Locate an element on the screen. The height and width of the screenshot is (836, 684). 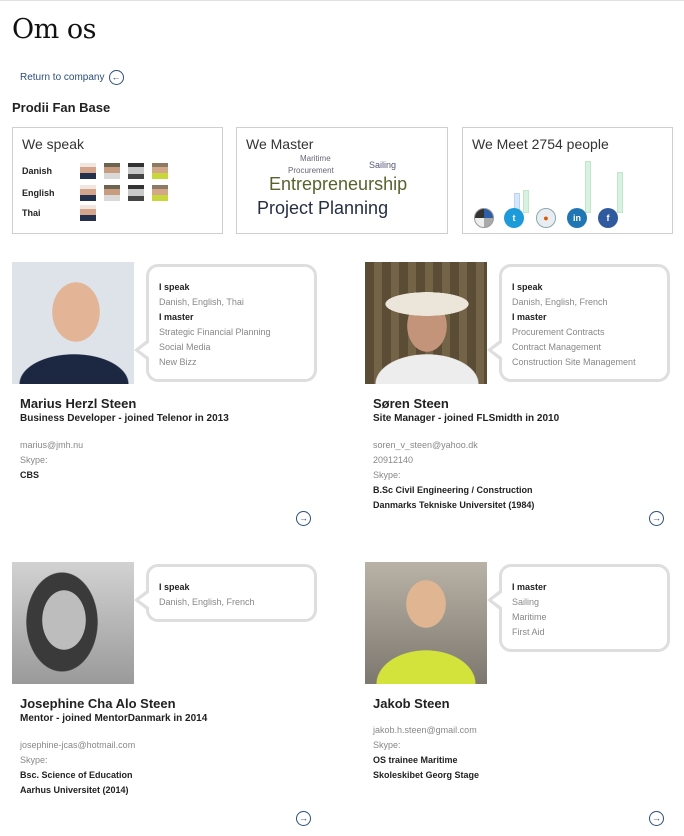
master-item: Contract Management is located at coordinates (557, 347).